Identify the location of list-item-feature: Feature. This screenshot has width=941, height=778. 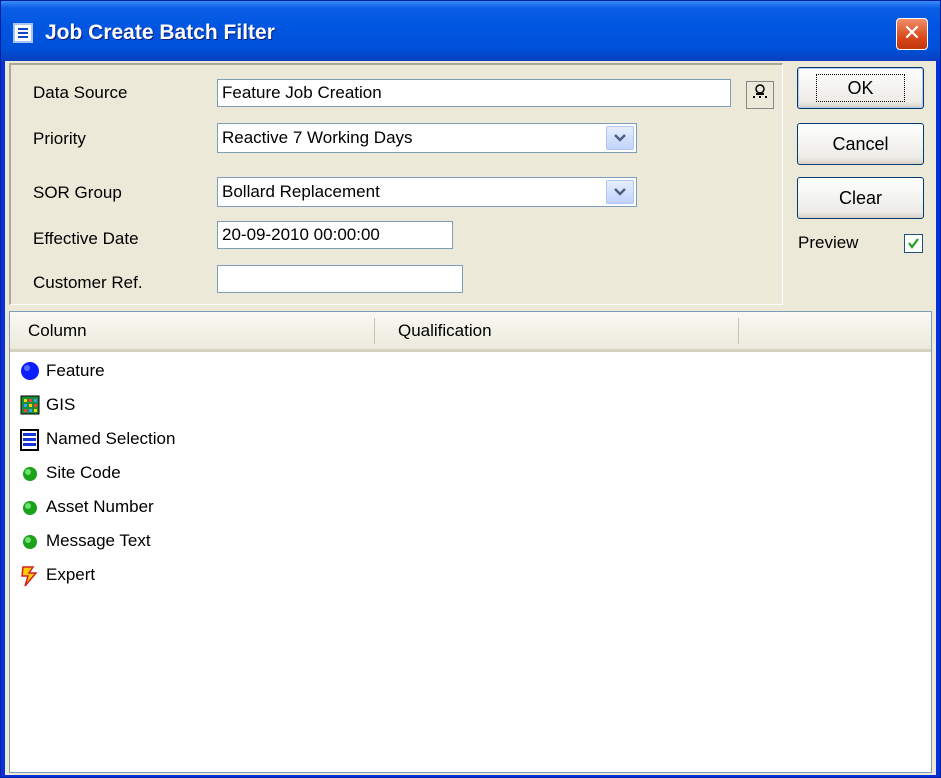
(62, 371).